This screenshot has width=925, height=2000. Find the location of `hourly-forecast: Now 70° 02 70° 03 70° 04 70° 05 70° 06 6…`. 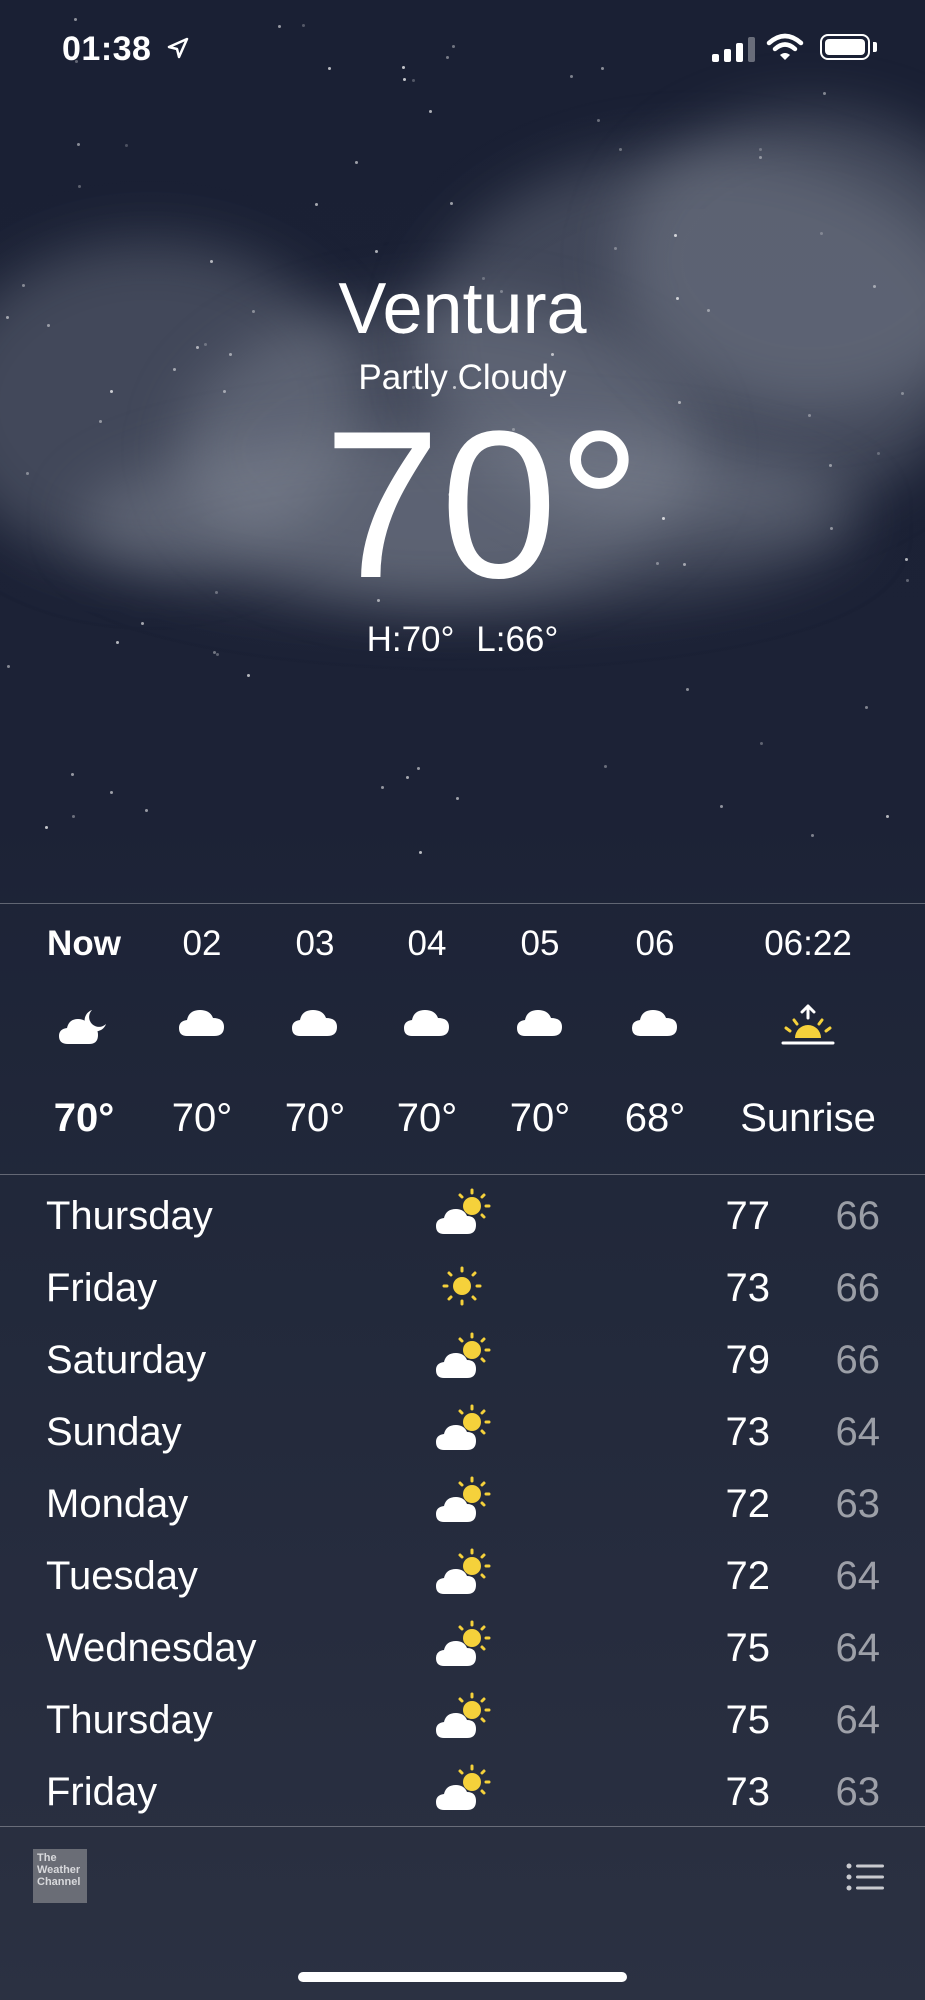

hourly-forecast: Now 70° 02 70° 03 70° 04 70° 05 70° 06 6… is located at coordinates (462, 1039).